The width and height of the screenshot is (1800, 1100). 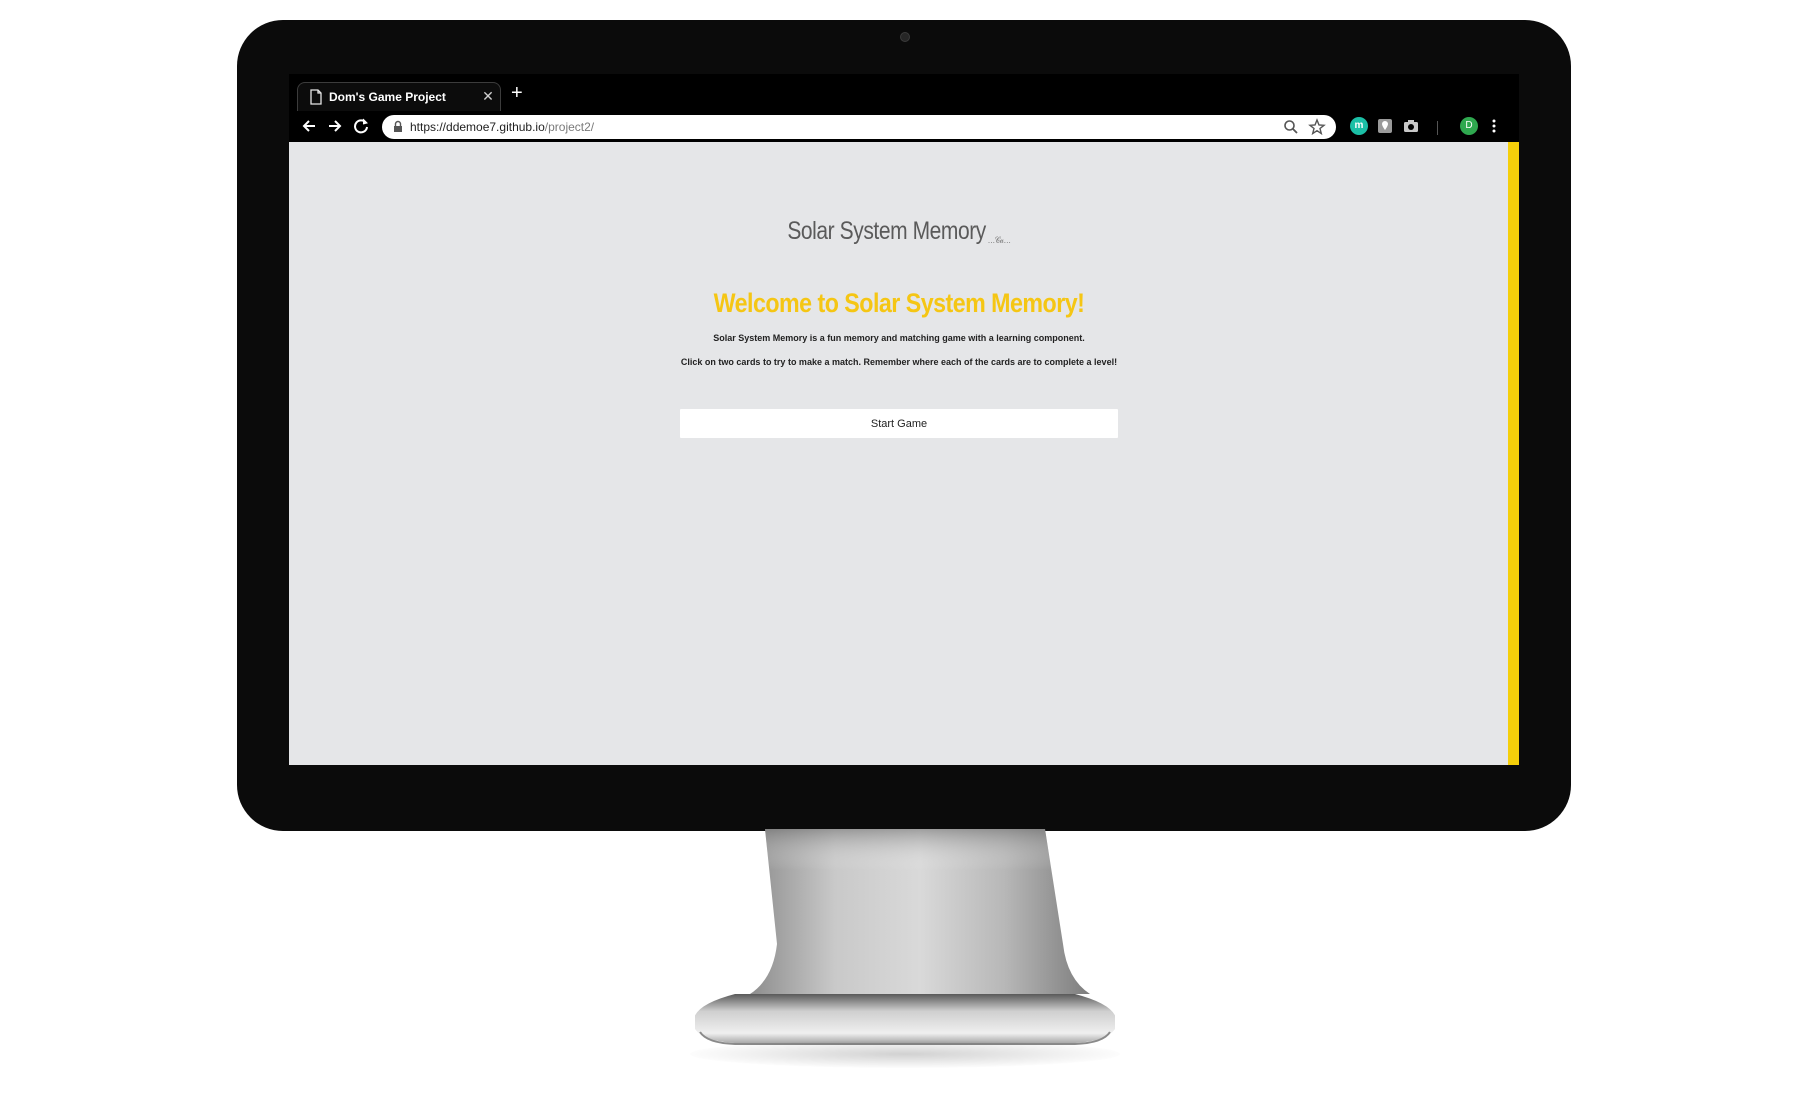 What do you see at coordinates (335, 126) in the screenshot?
I see `forward-arrow-icon` at bounding box center [335, 126].